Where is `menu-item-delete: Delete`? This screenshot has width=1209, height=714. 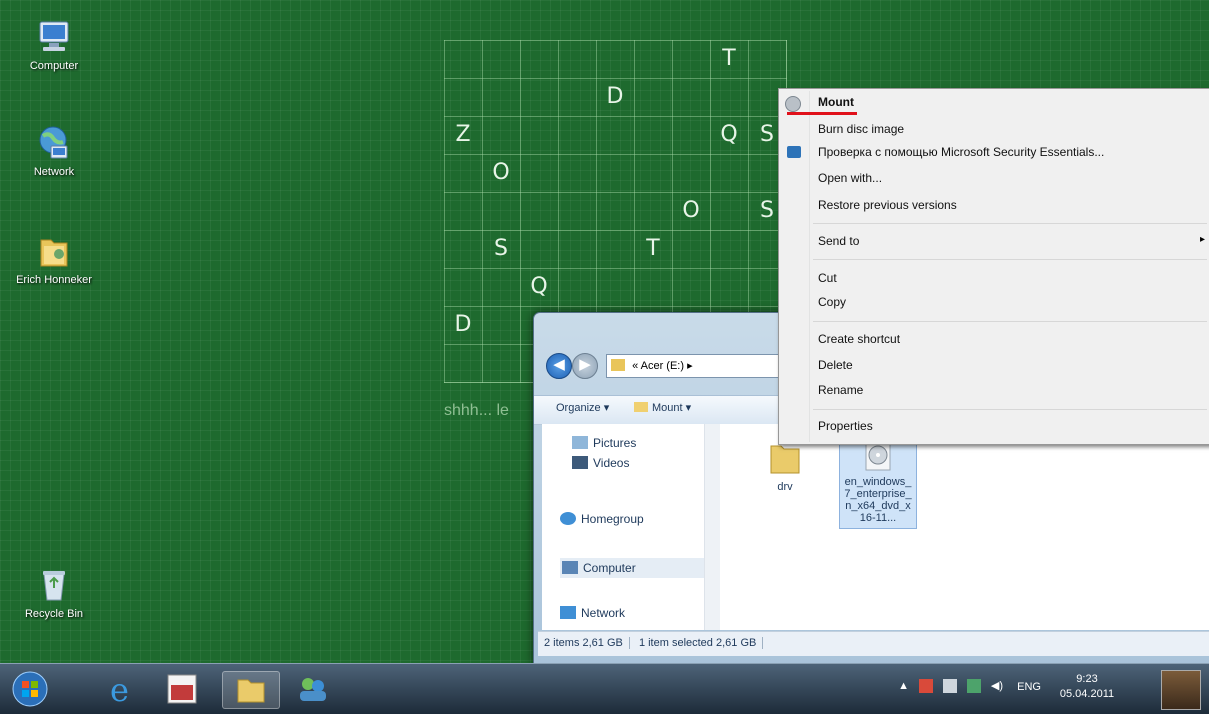
menu-item-delete: Delete is located at coordinates (835, 365).